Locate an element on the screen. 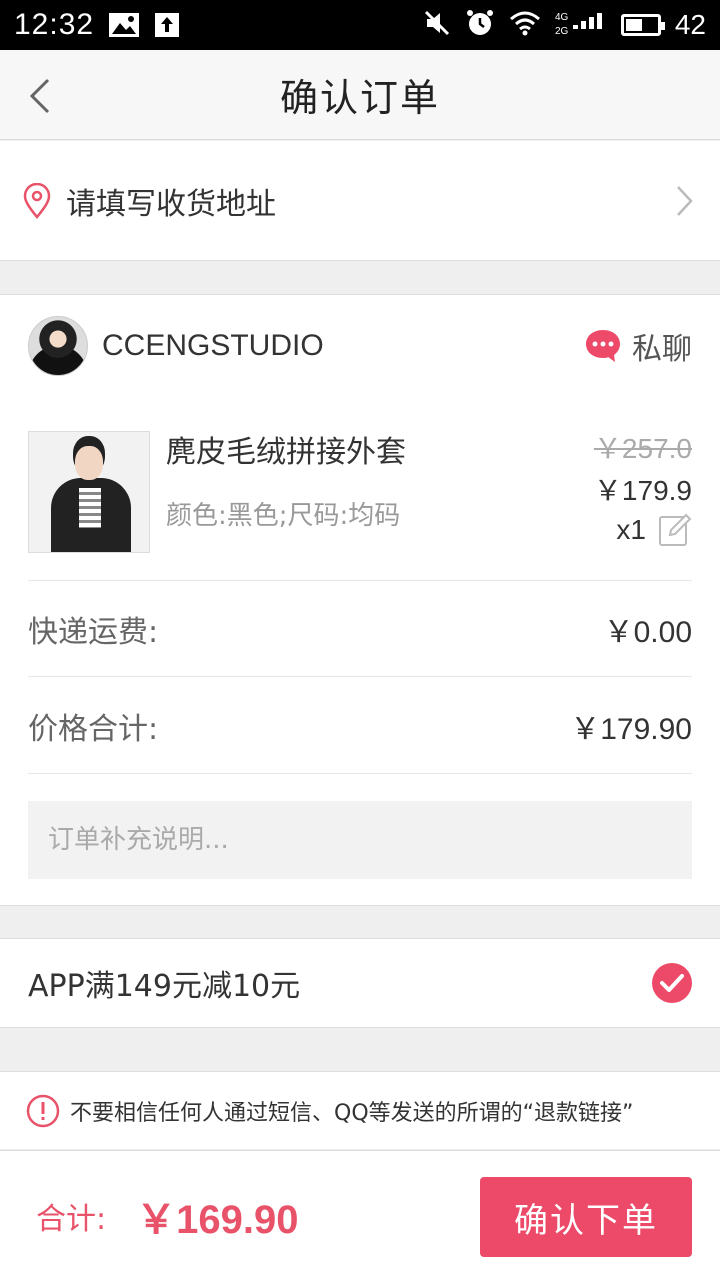 Image resolution: width=720 pixels, height=1280 pixels. original-price: ￥257.0 is located at coordinates (642, 448).